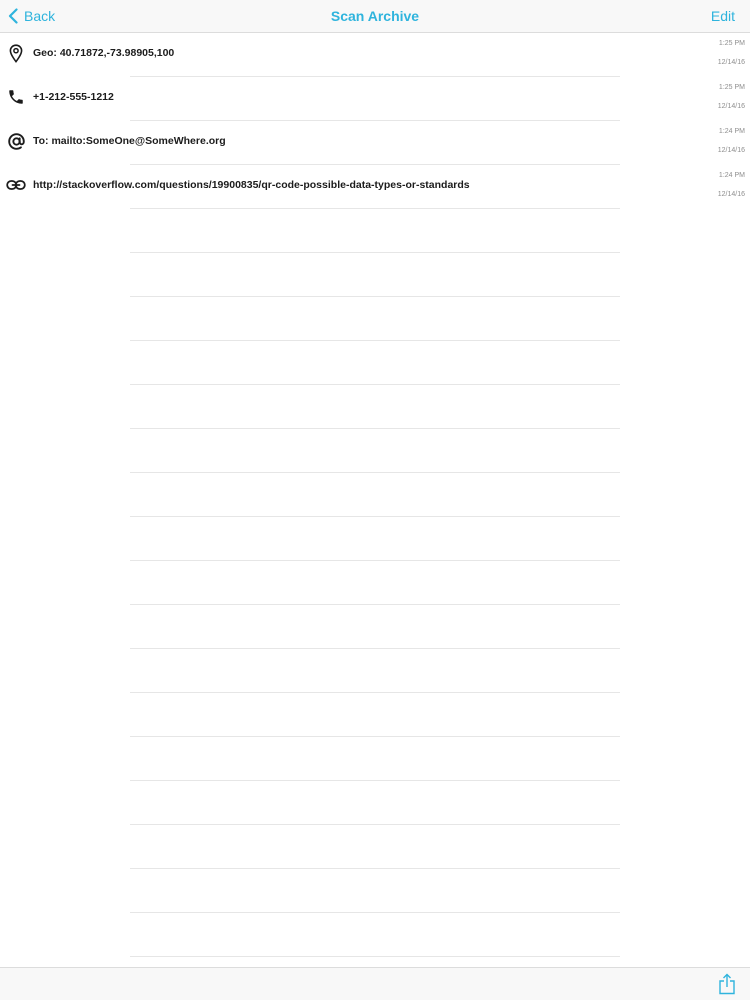  Describe the element at coordinates (16, 185) in the screenshot. I see `link-icon` at that location.